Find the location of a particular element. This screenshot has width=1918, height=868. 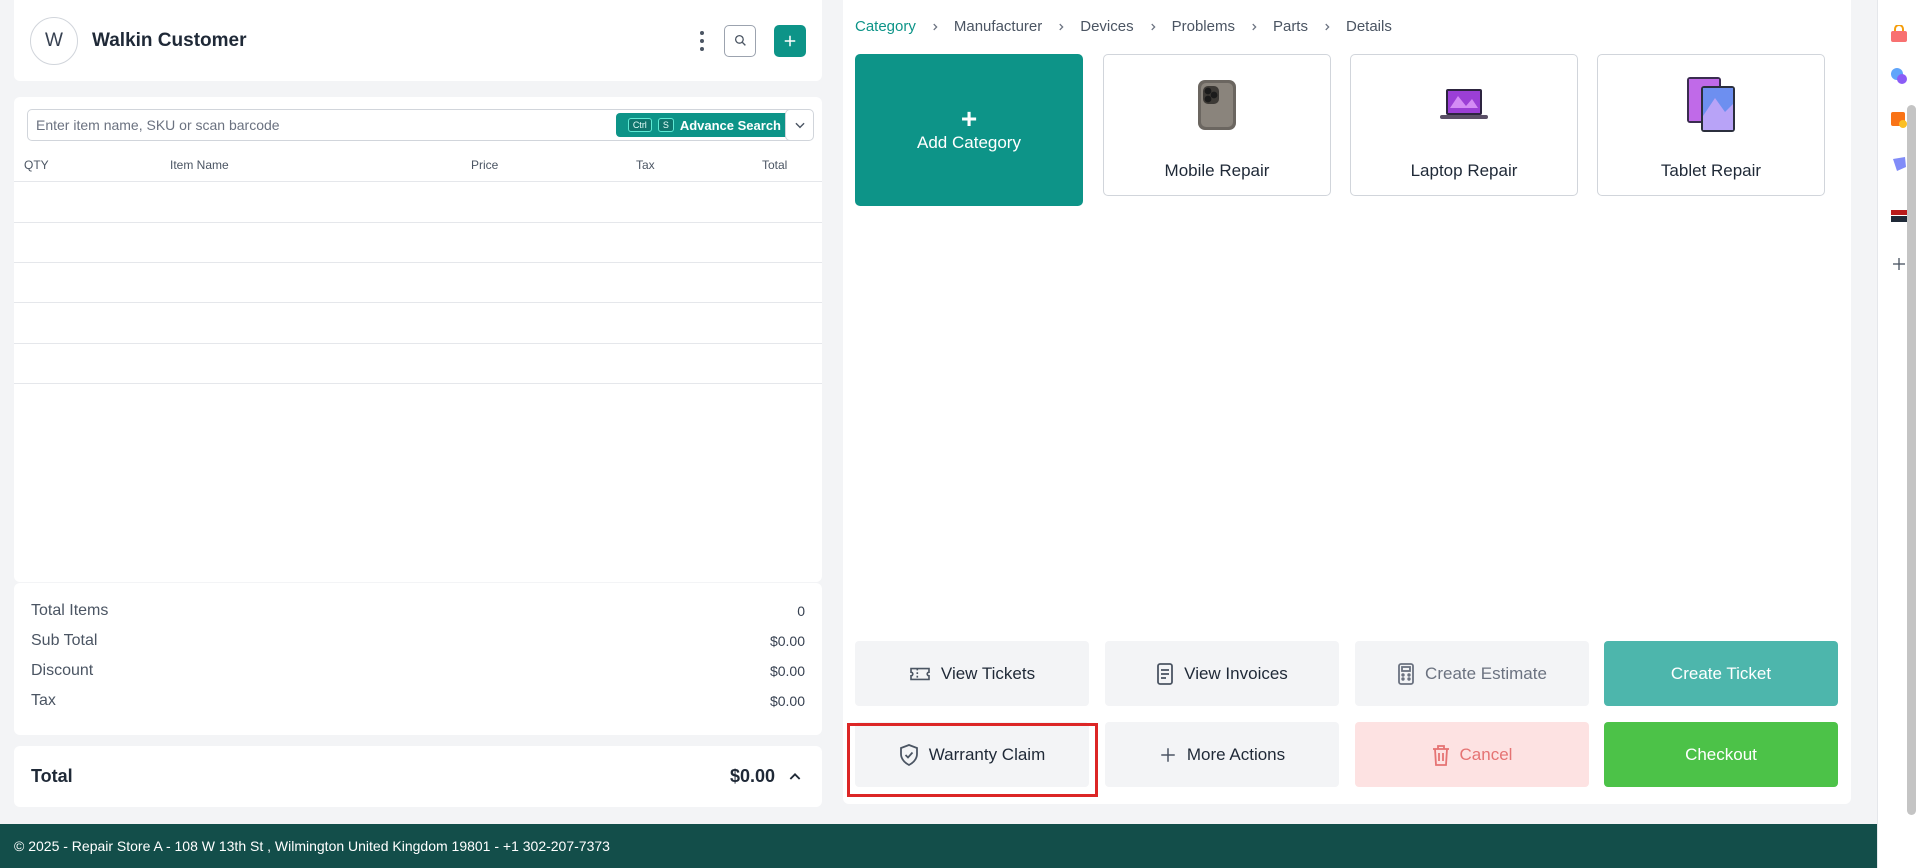

customer-name: Walkin Customer is located at coordinates (169, 41).